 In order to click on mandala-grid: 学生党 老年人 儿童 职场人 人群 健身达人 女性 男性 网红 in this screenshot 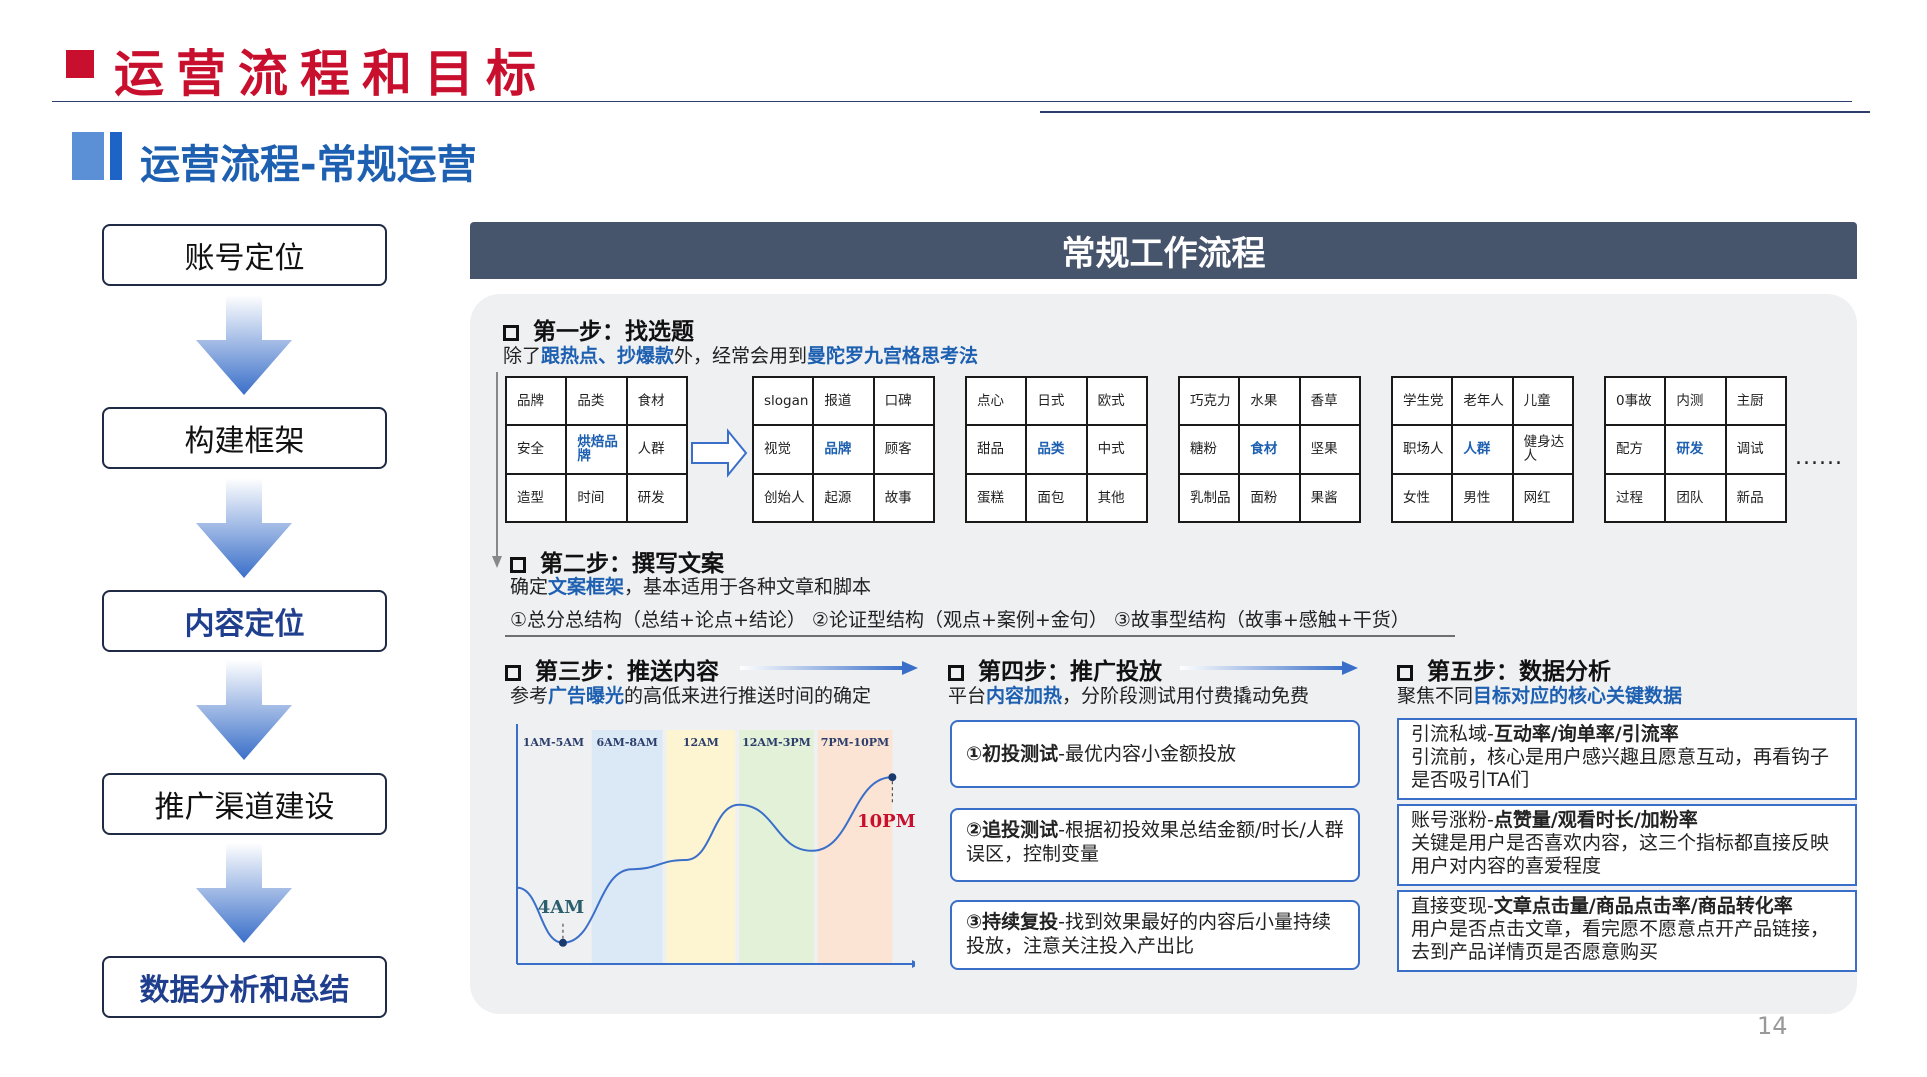, I will do `click(1482, 449)`.